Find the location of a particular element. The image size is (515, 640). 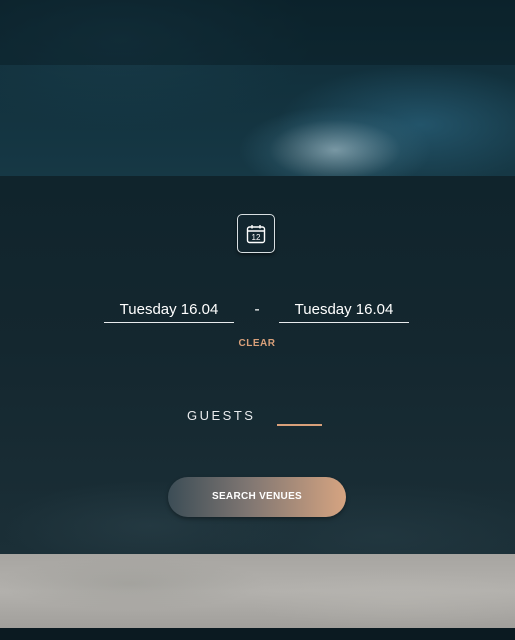

start-date-field: Tuesday 16.04 is located at coordinates (169, 310).